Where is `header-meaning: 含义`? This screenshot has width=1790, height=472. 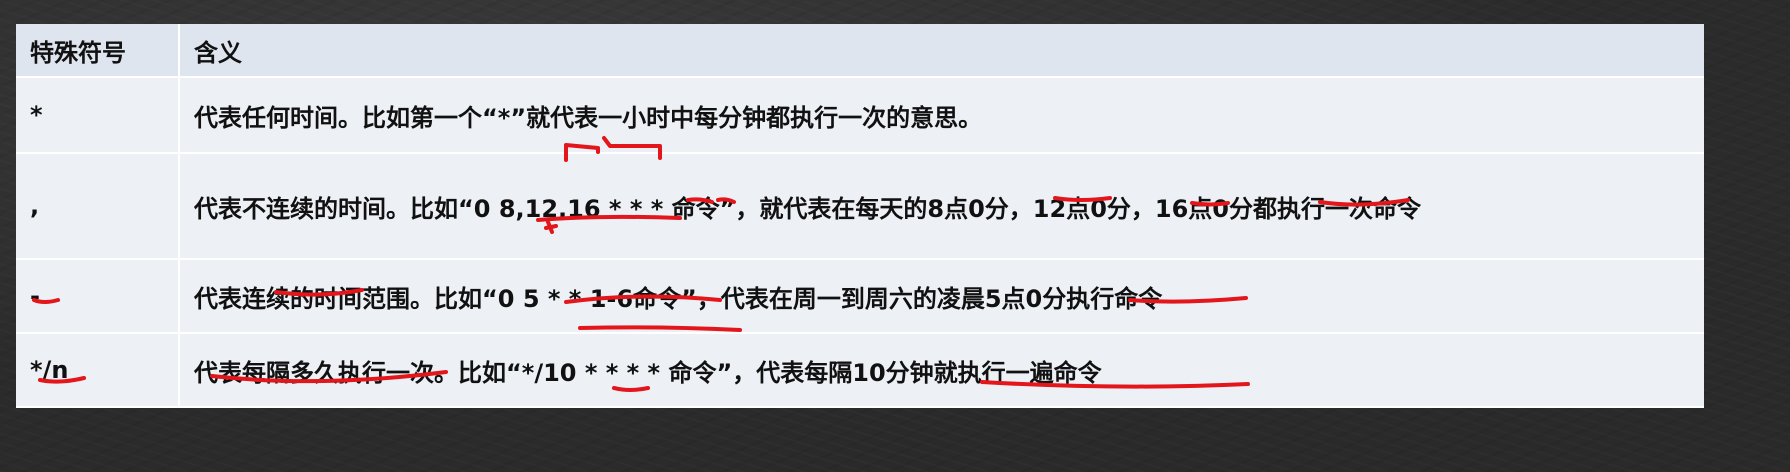
header-meaning: 含义 is located at coordinates (941, 51).